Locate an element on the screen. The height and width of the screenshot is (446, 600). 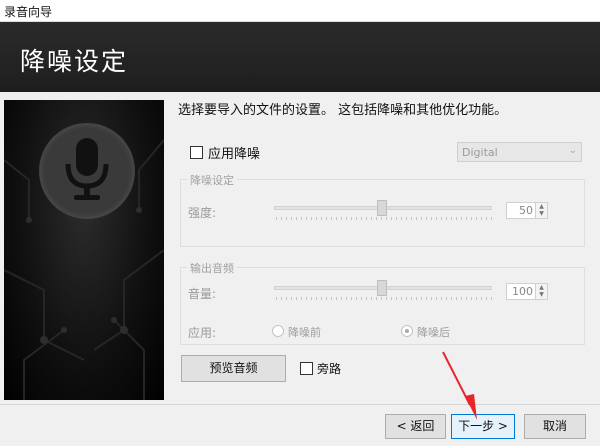
radio-before-denoise is located at coordinates (278, 331).